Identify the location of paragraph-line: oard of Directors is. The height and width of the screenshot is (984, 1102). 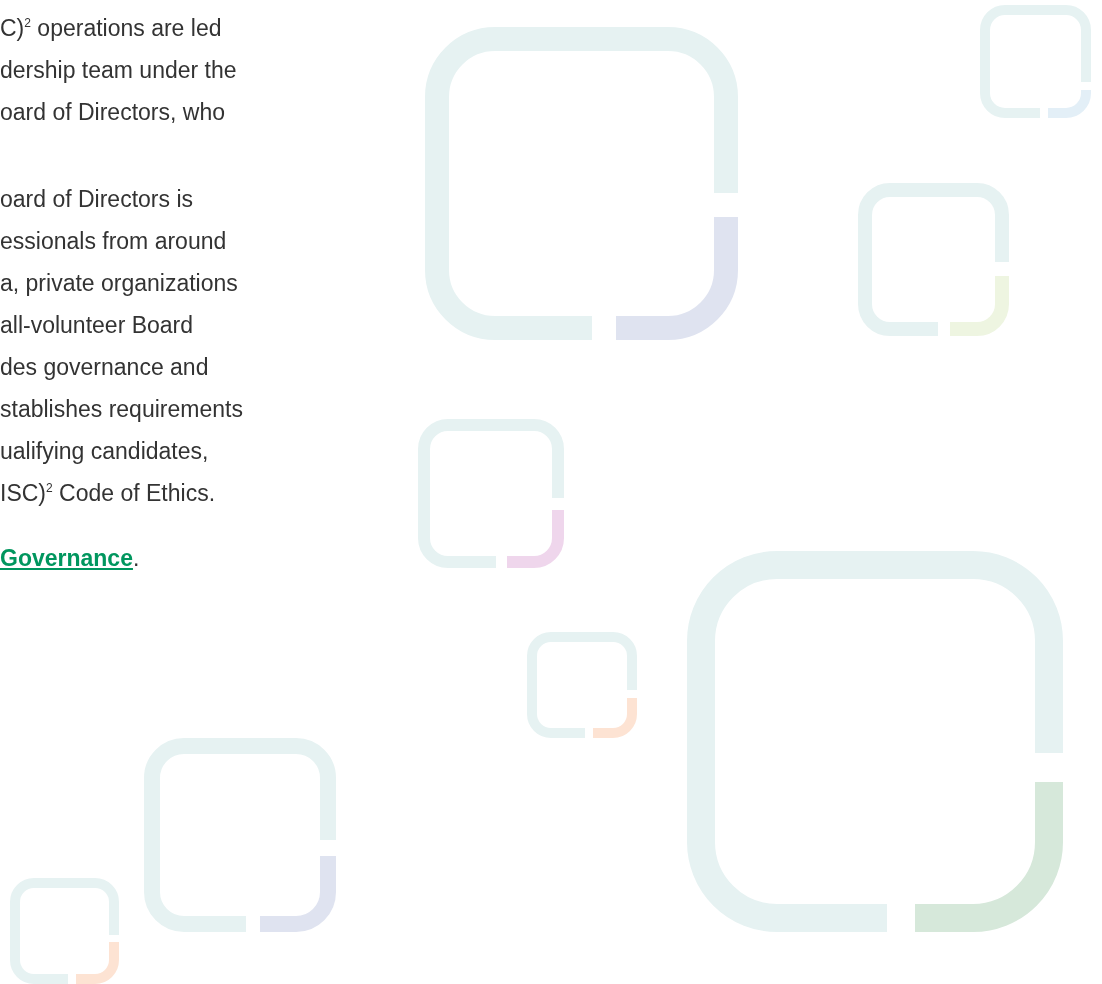
(96, 199).